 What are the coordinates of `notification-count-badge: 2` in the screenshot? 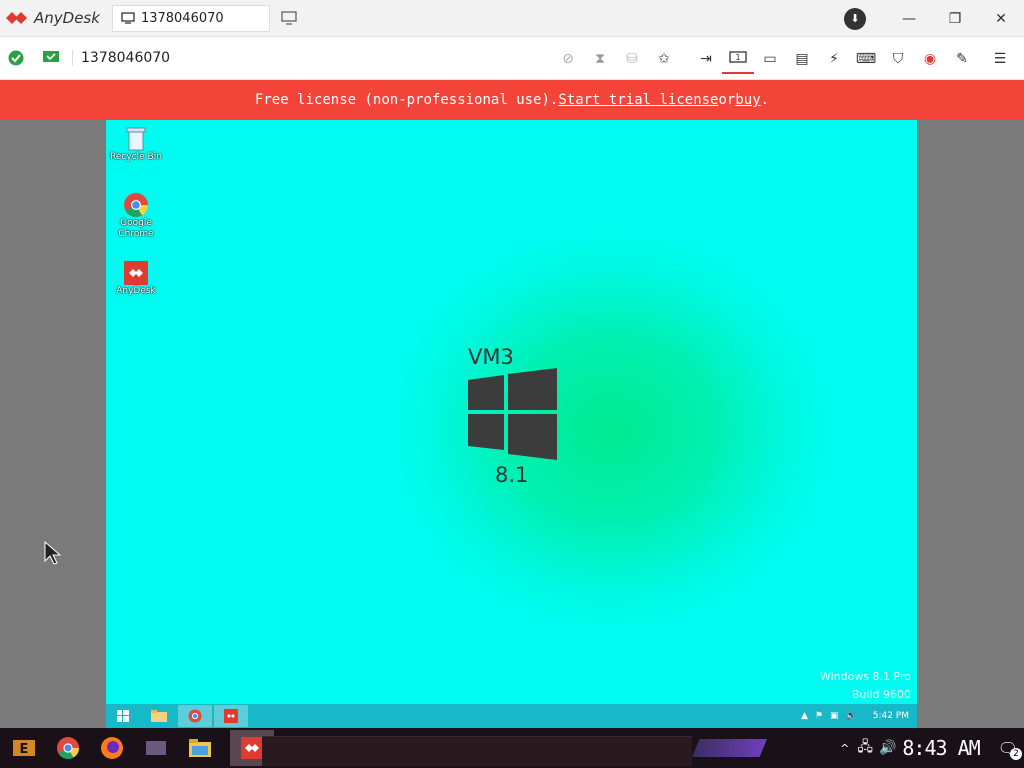 It's located at (1016, 753).